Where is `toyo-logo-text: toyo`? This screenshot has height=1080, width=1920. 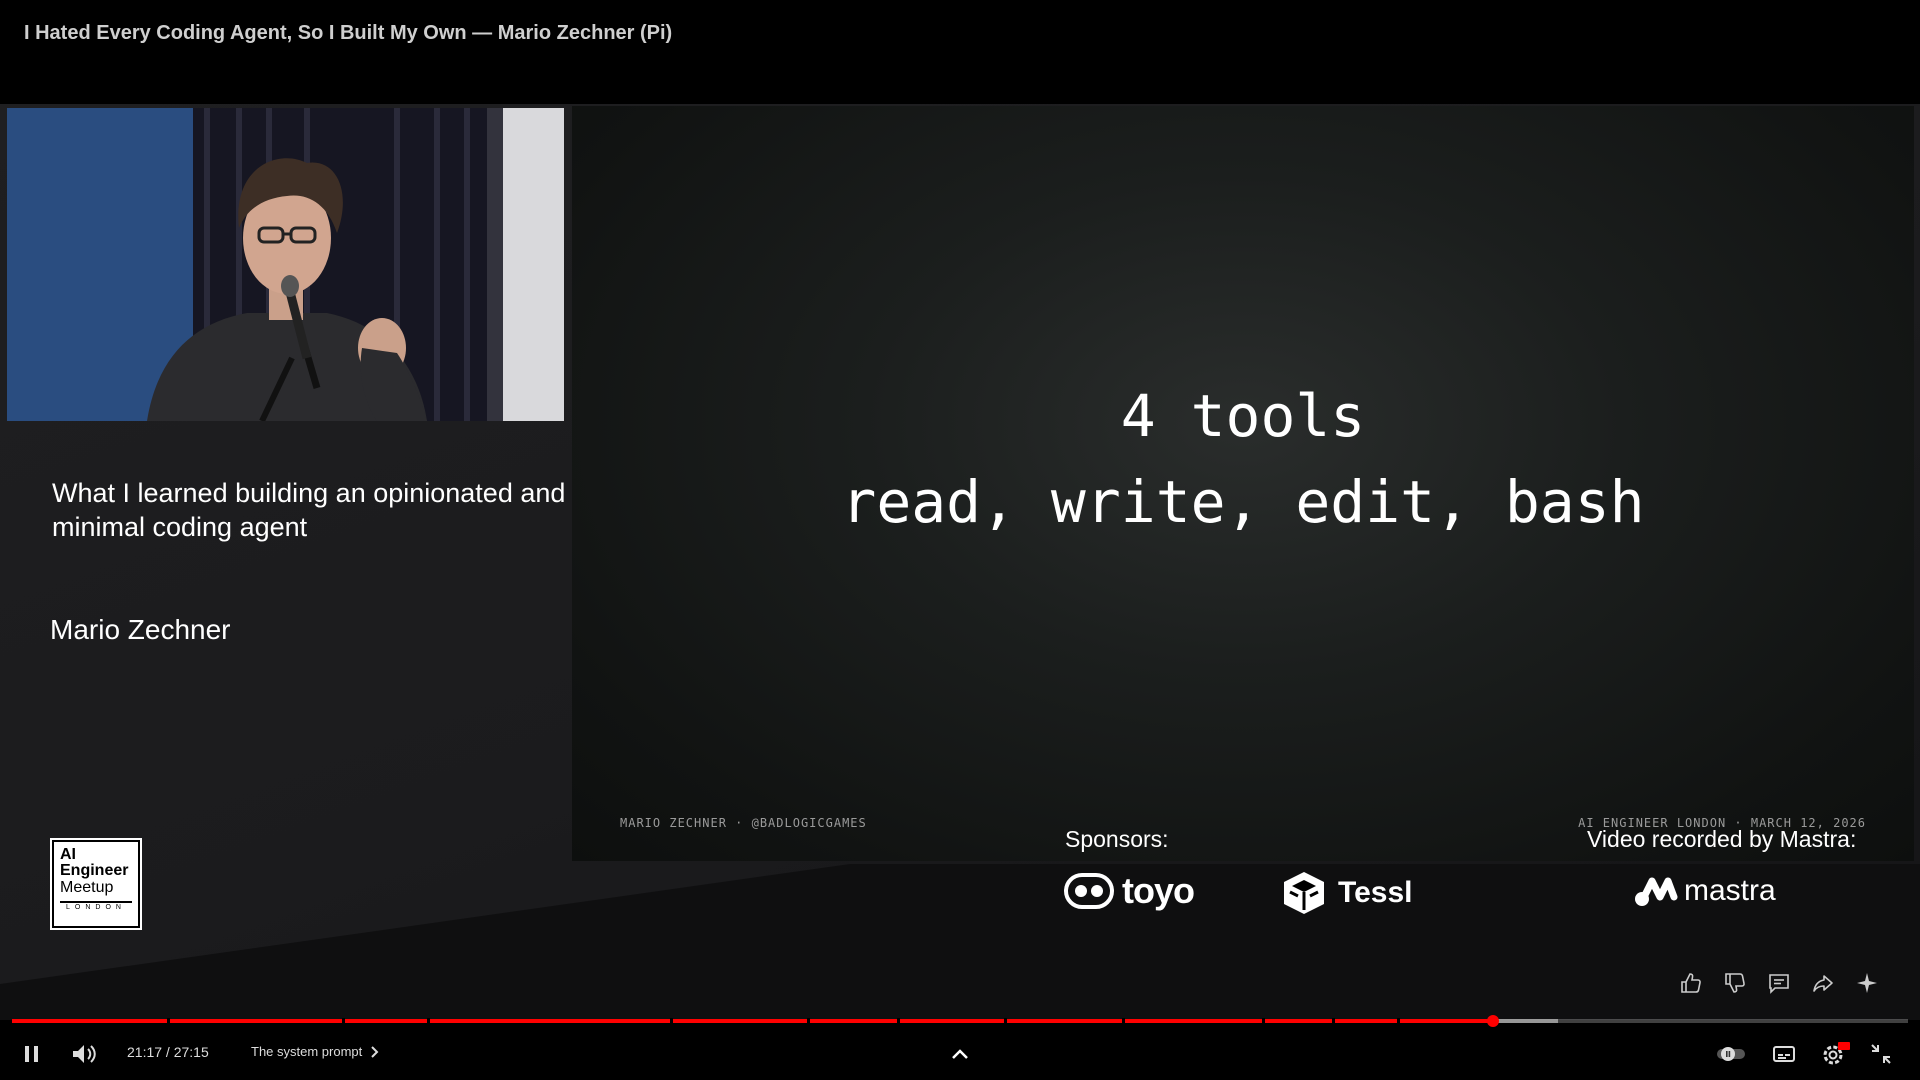
toyo-logo-text: toyo is located at coordinates (1158, 890).